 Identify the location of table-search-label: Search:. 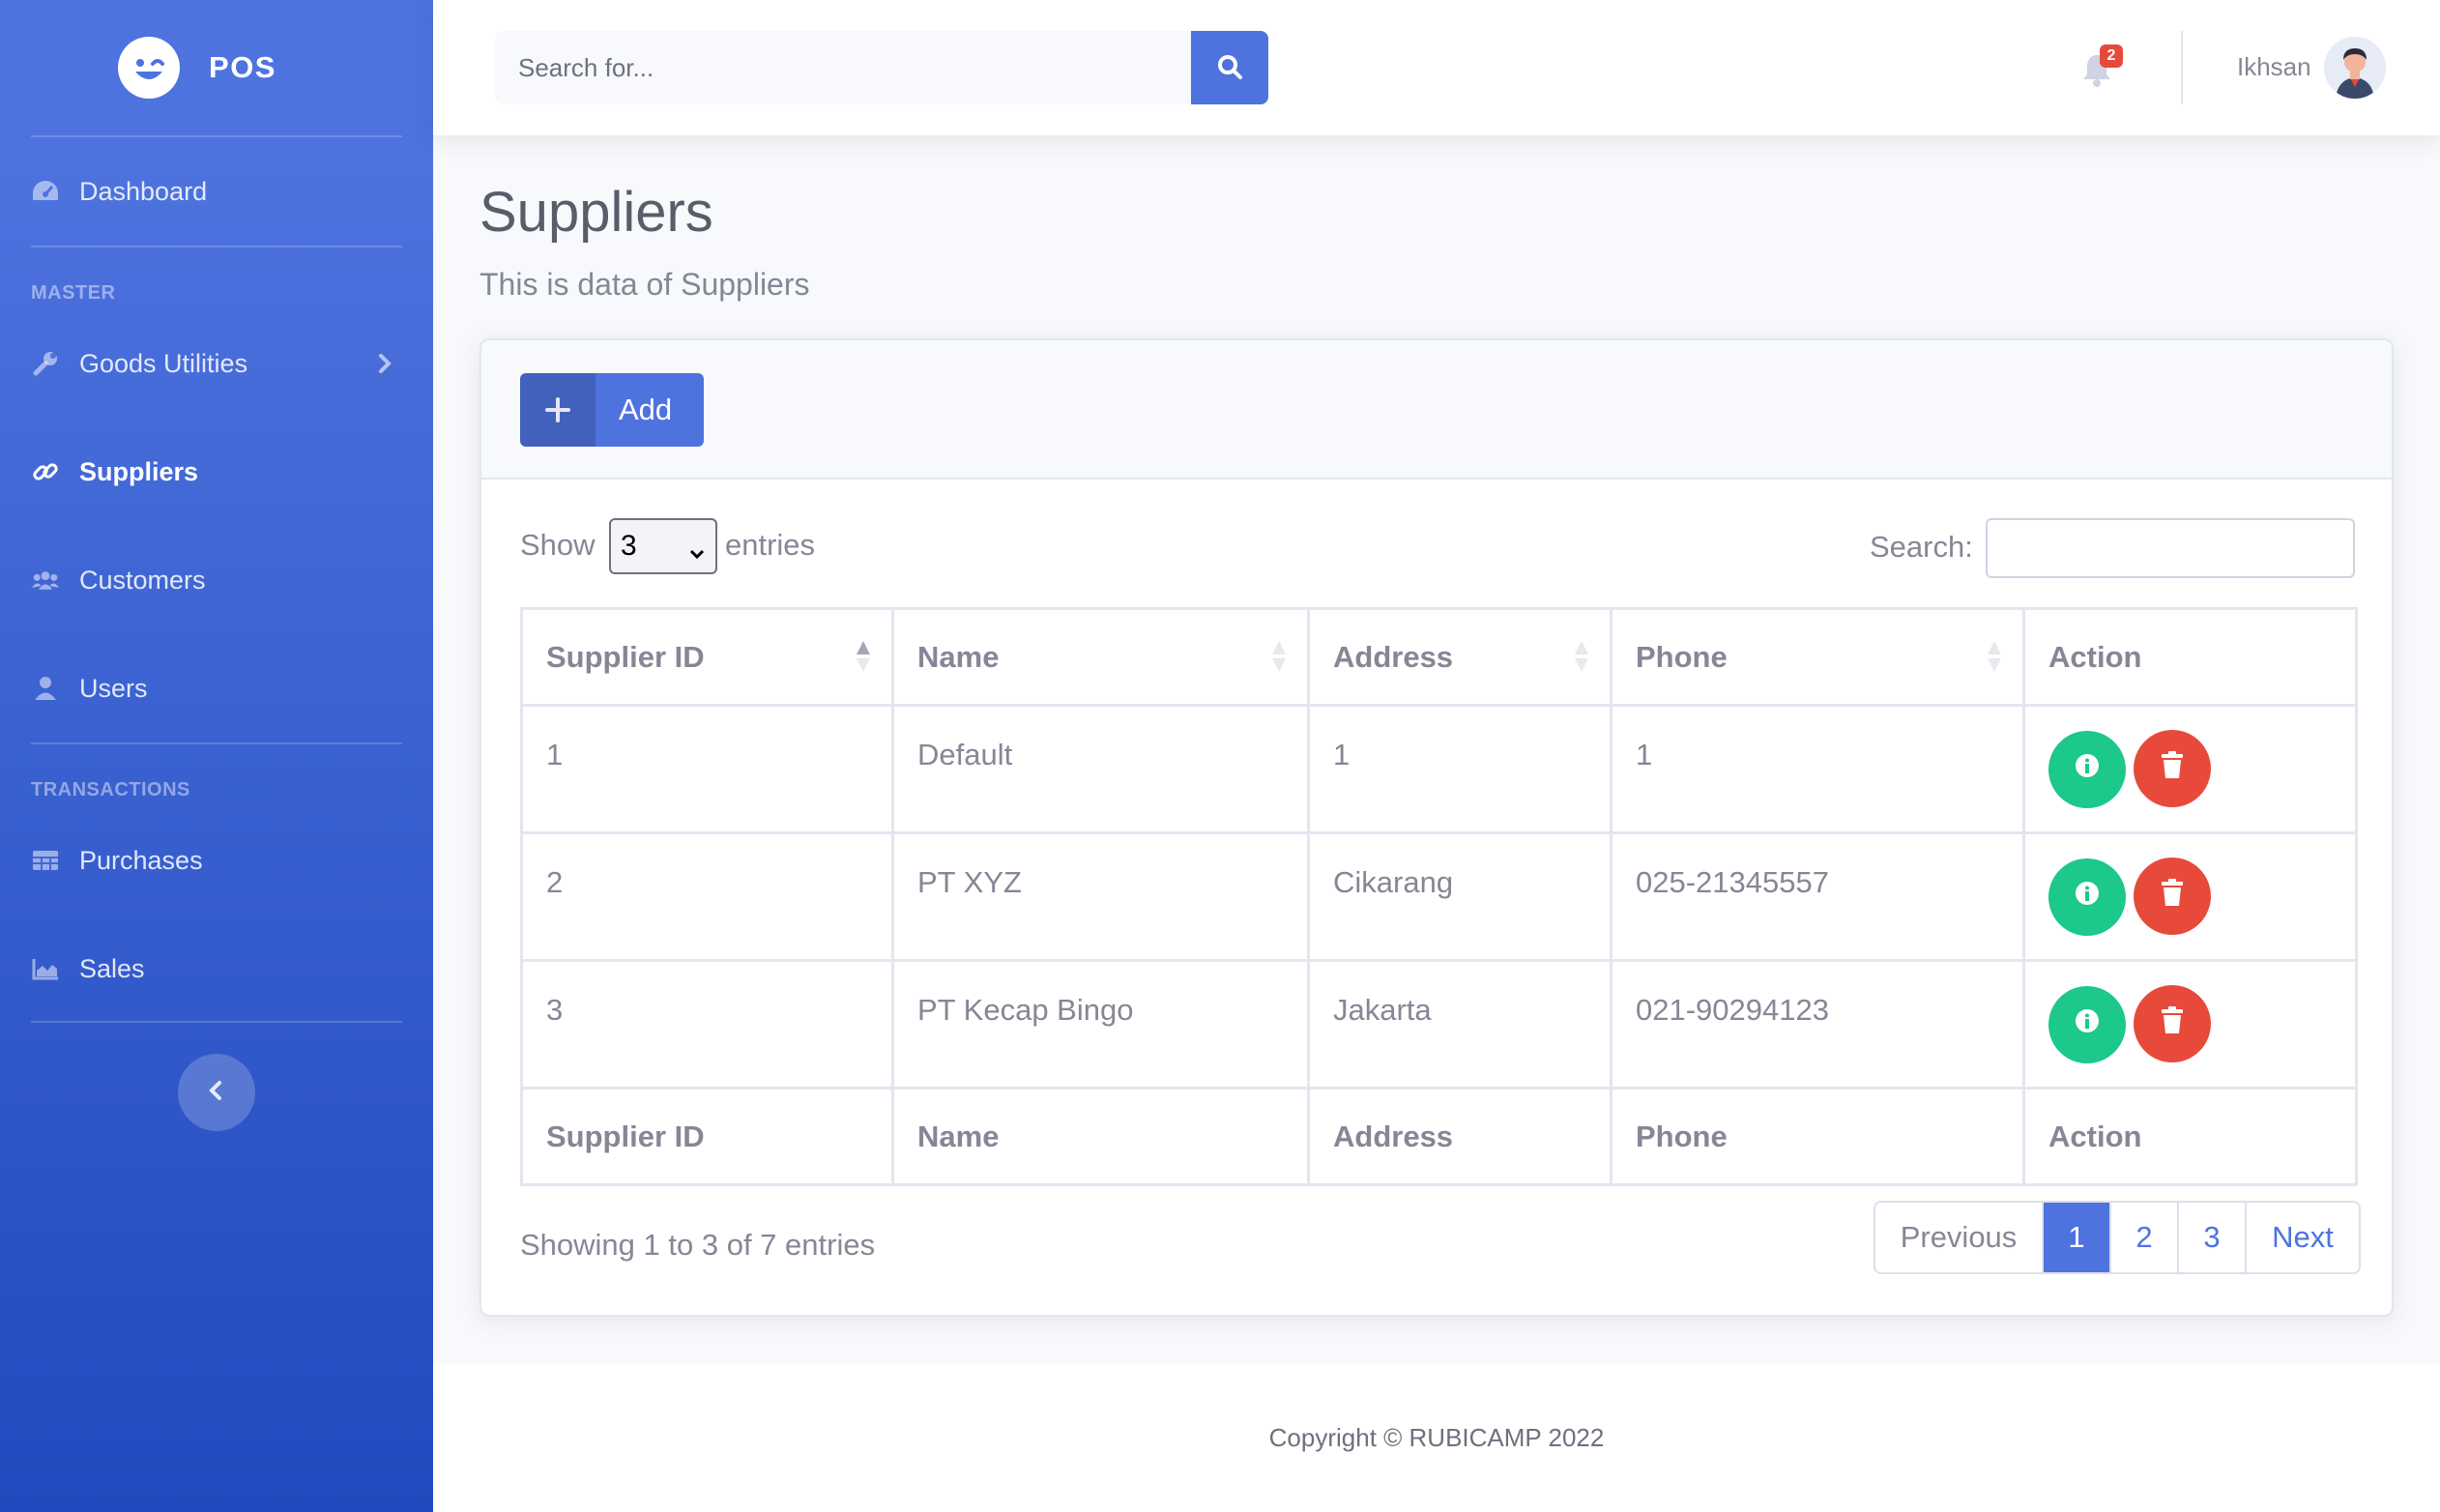
(1921, 547).